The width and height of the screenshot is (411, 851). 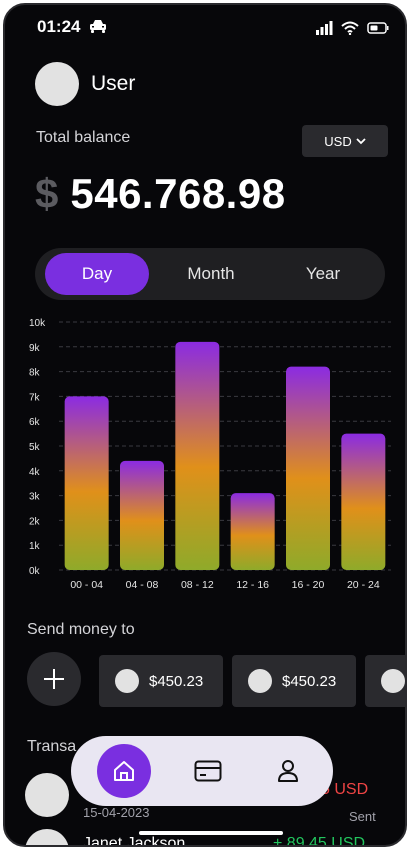 I want to click on tab-year-label: Year, so click(x=323, y=273).